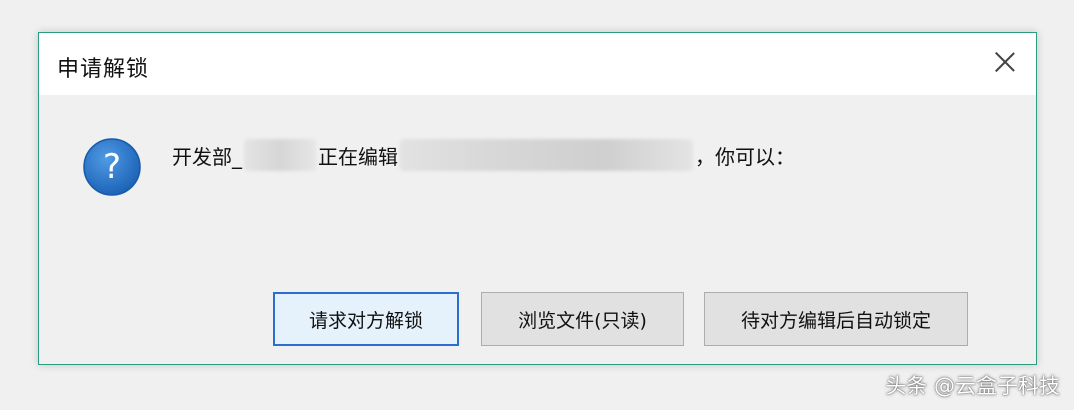 Image resolution: width=1074 pixels, height=410 pixels. I want to click on request-unlock-button: 请求对方解锁, so click(366, 319).